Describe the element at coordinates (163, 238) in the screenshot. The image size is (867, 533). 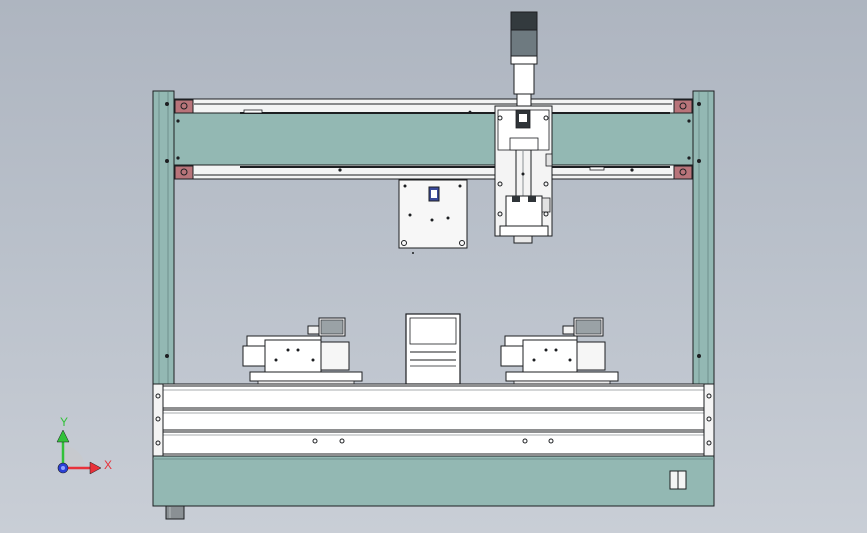
I see `left-column` at that location.